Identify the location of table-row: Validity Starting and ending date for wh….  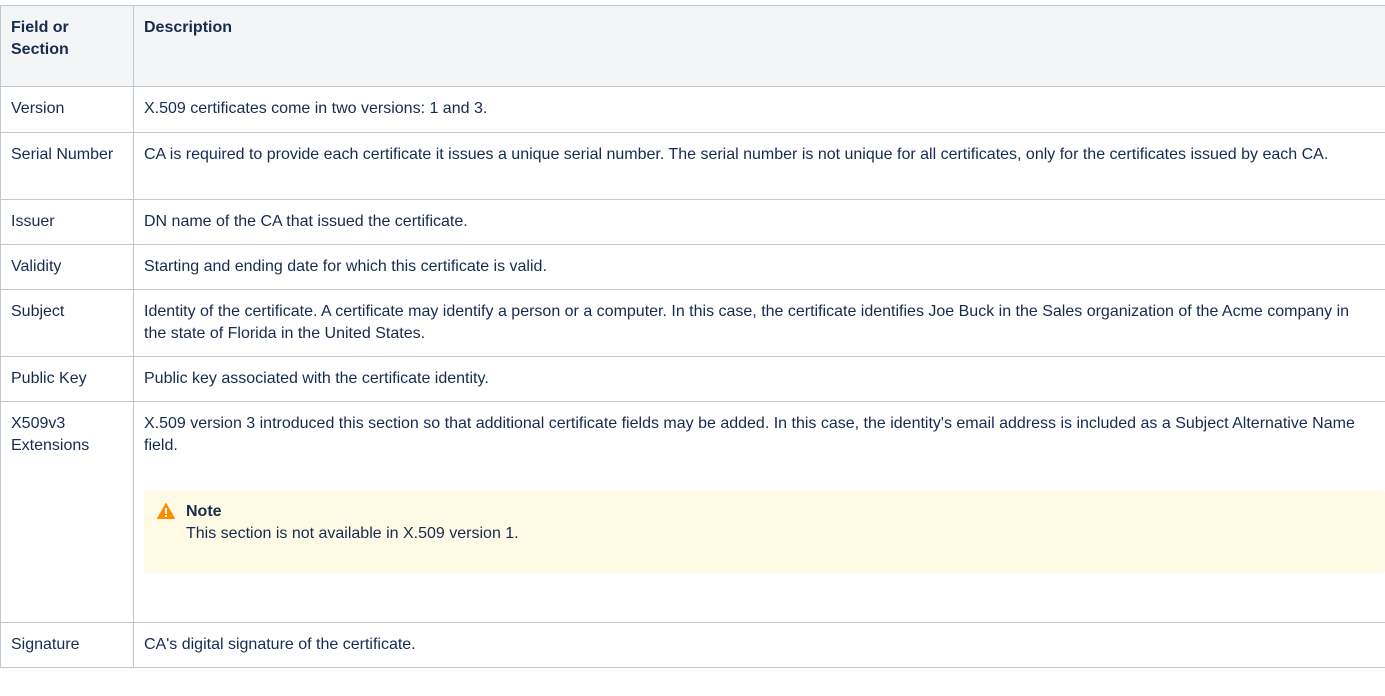
(692, 267).